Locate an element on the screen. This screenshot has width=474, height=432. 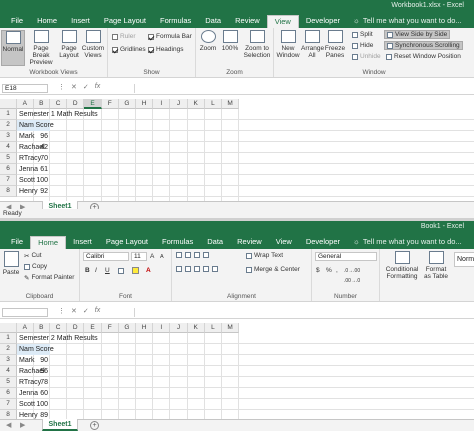
cell-a1-title: Semester 1 Math Results is located at coordinates (64, 114).